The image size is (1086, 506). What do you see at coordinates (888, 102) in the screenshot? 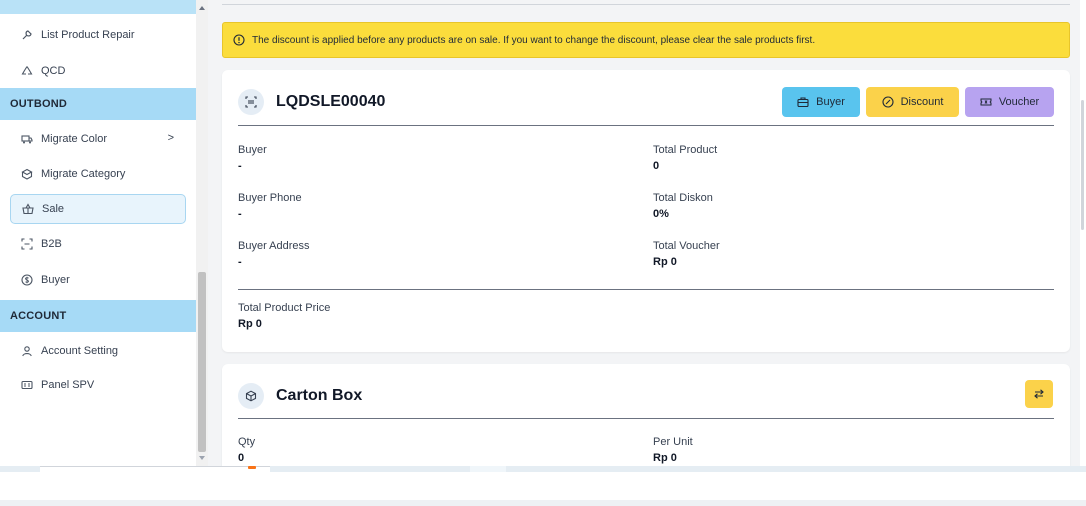
I see `discount-icon` at bounding box center [888, 102].